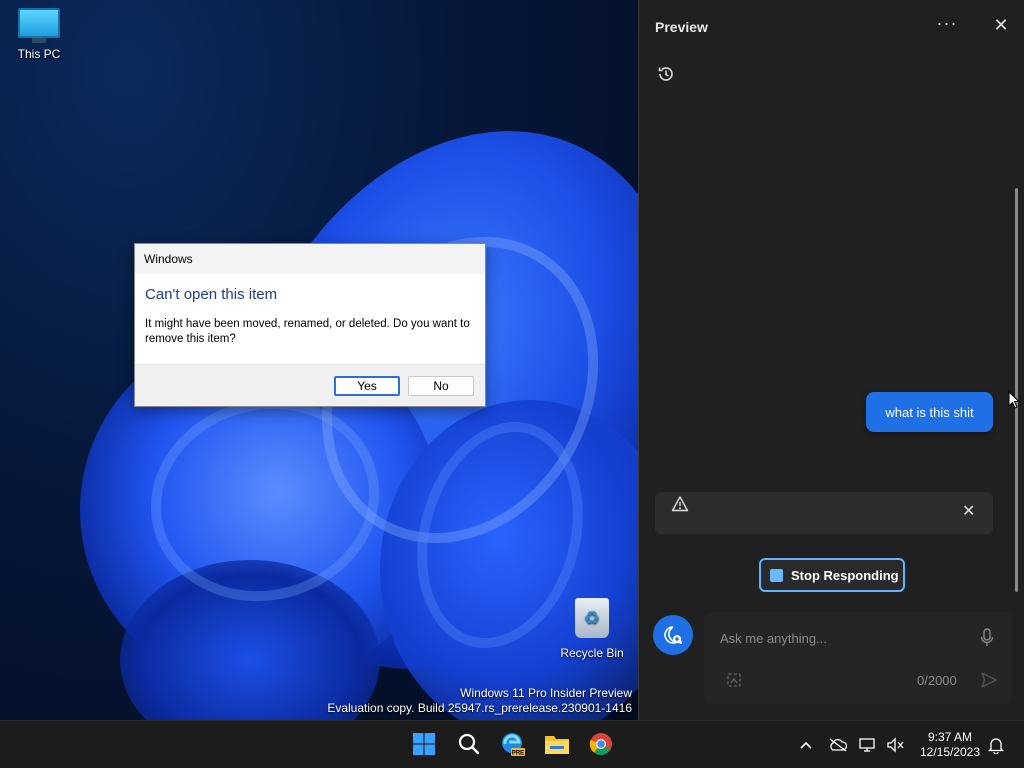 Image resolution: width=1024 pixels, height=768 pixels. I want to click on panel-title: Preview, so click(681, 27).